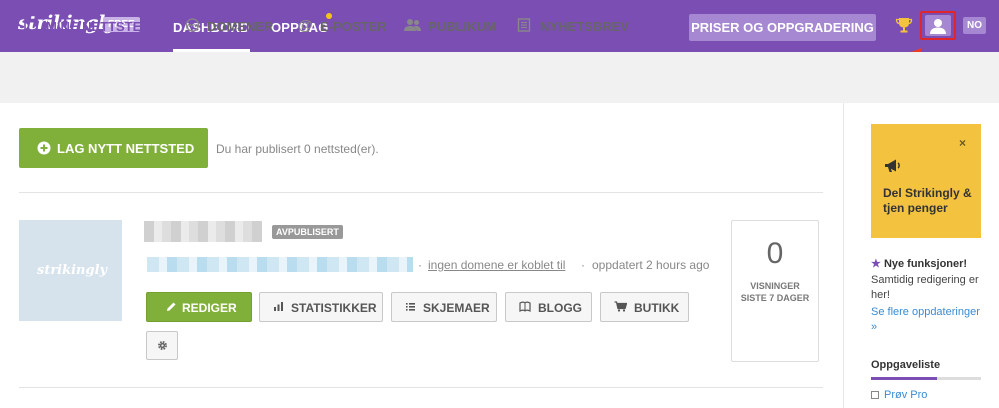  Describe the element at coordinates (892, 165) in the screenshot. I see `megaphone-icon` at that location.